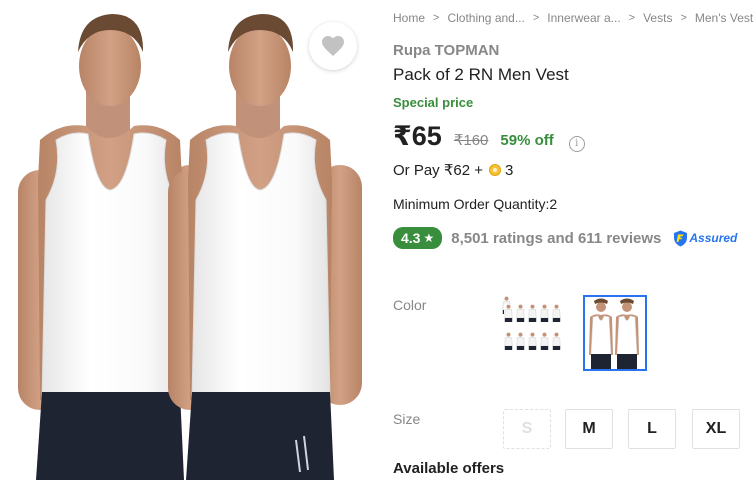 Image resolution: width=755 pixels, height=480 pixels. What do you see at coordinates (411, 238) in the screenshot?
I see `rating-value: 4.3` at bounding box center [411, 238].